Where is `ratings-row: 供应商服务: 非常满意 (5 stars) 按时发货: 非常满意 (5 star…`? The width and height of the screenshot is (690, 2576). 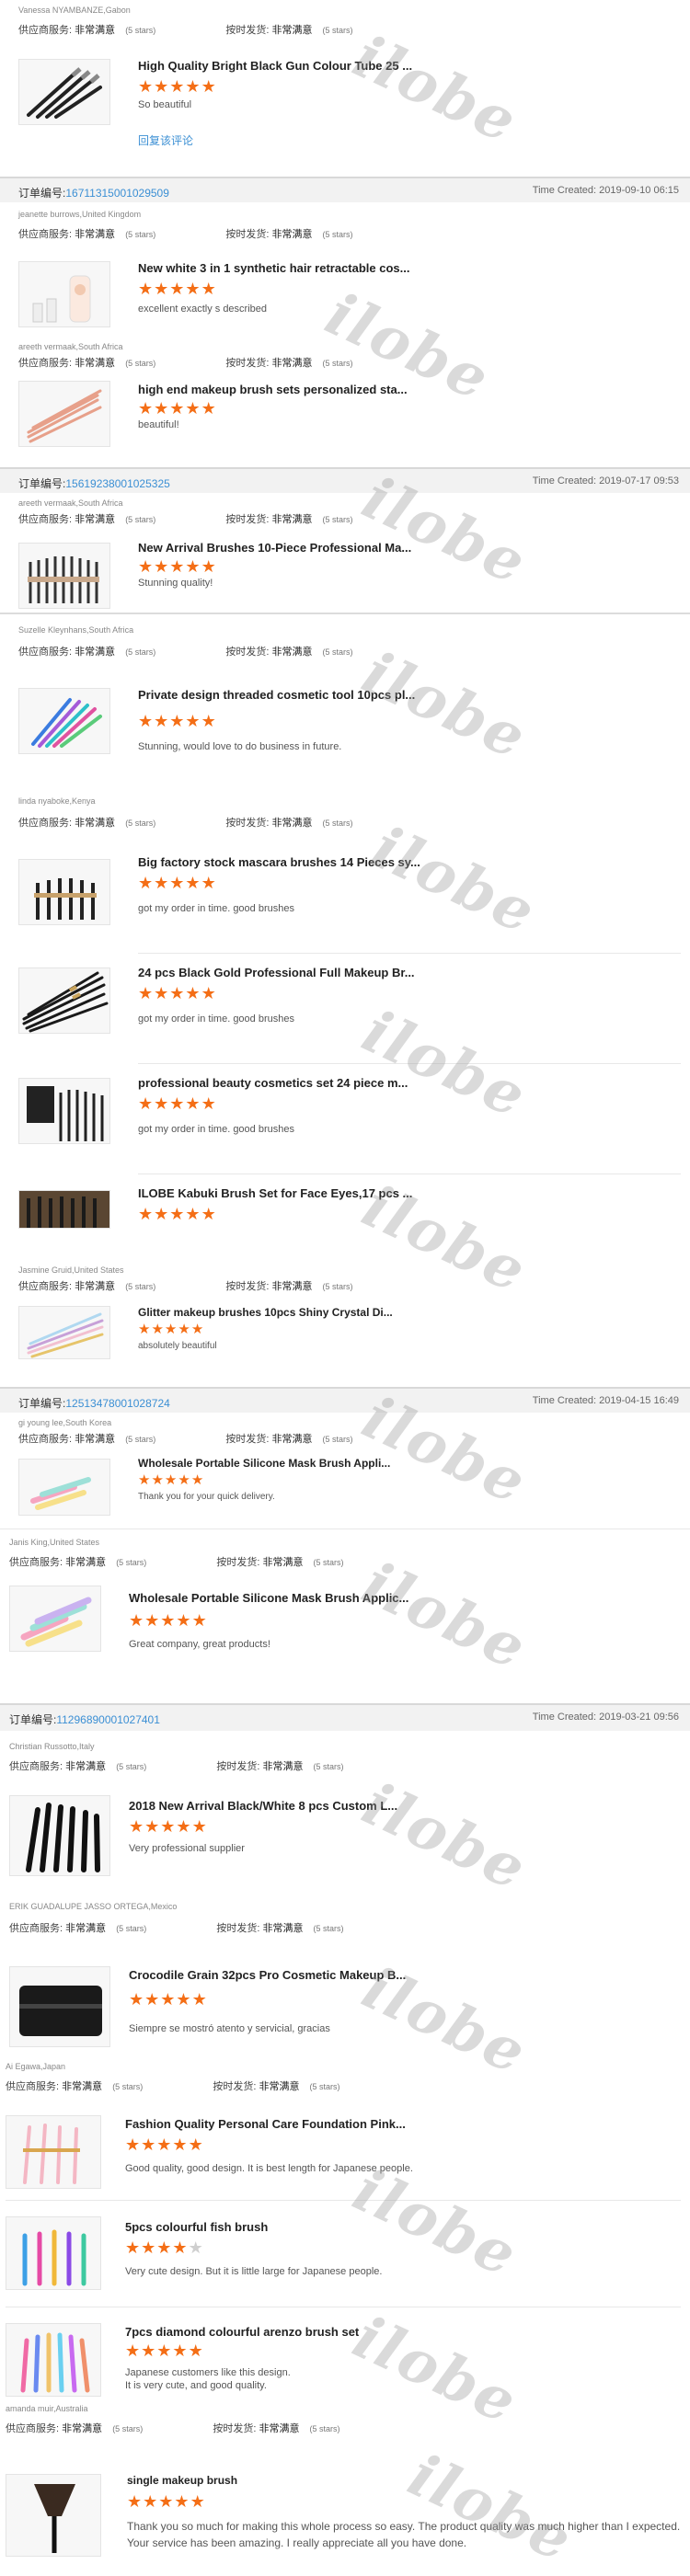
ratings-row: 供应商服务: 非常满意 (5 stars) 按时发货: 非常满意 (5 star… is located at coordinates (185, 1439).